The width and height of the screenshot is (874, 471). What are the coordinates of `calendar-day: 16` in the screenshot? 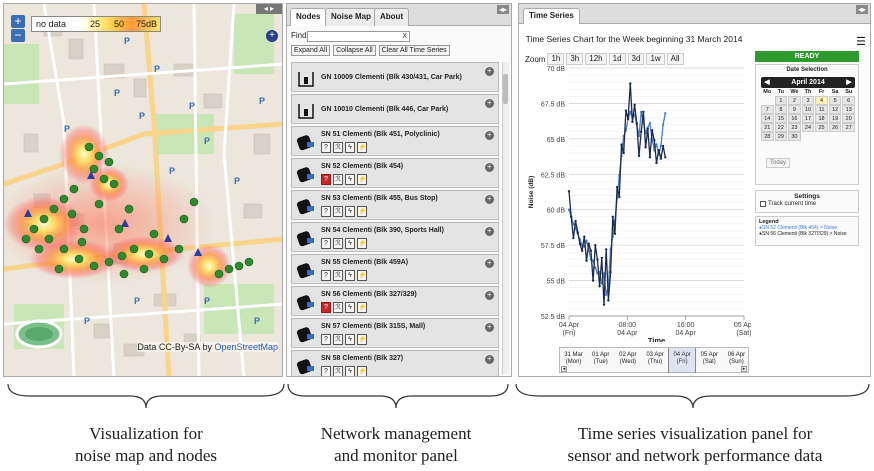 It's located at (794, 118).